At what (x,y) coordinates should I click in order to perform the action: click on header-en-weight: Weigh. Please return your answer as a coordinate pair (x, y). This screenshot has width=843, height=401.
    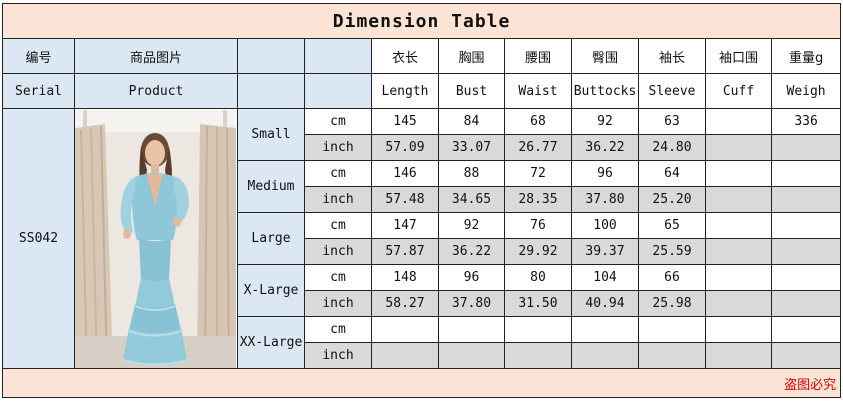
    Looking at the image, I should click on (806, 91).